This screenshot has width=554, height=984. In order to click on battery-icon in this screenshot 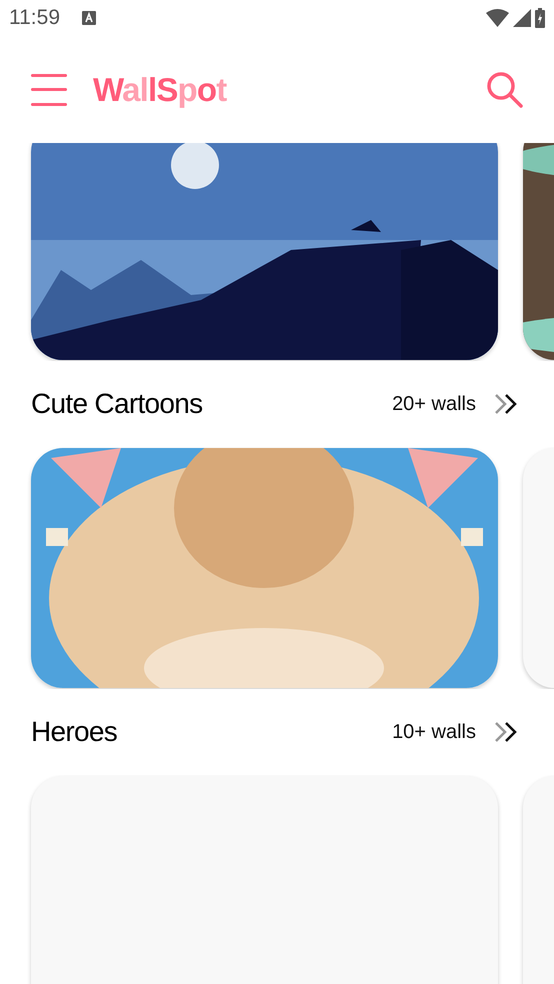, I will do `click(540, 18)`.